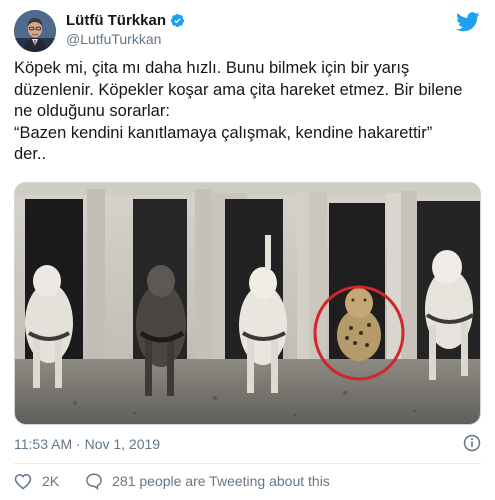 The height and width of the screenshot is (500, 495). I want to click on author-display-name: Lütfü Türkkan, so click(116, 20).